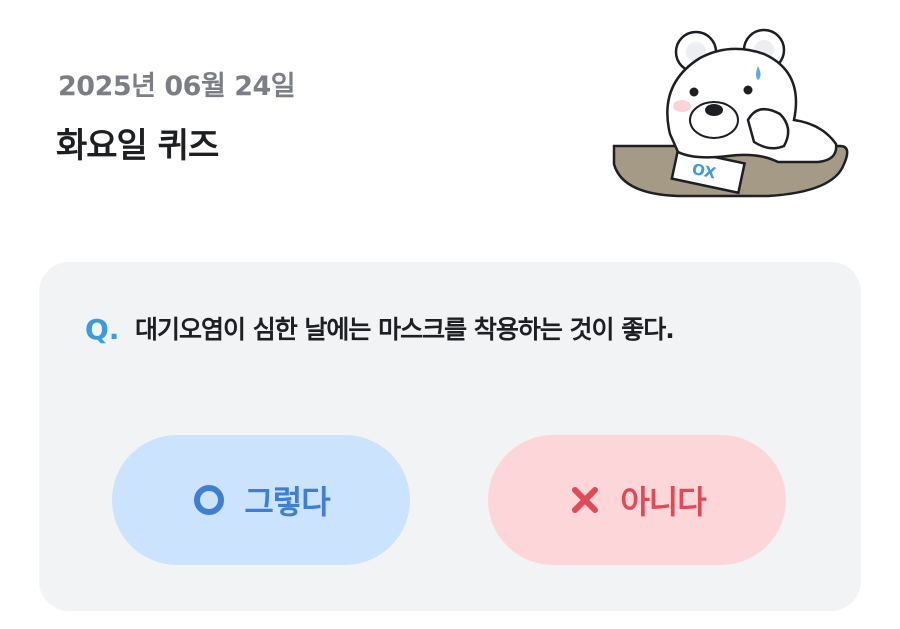 This screenshot has height=629, width=900. What do you see at coordinates (209, 500) in the screenshot?
I see `circle-o-icon` at bounding box center [209, 500].